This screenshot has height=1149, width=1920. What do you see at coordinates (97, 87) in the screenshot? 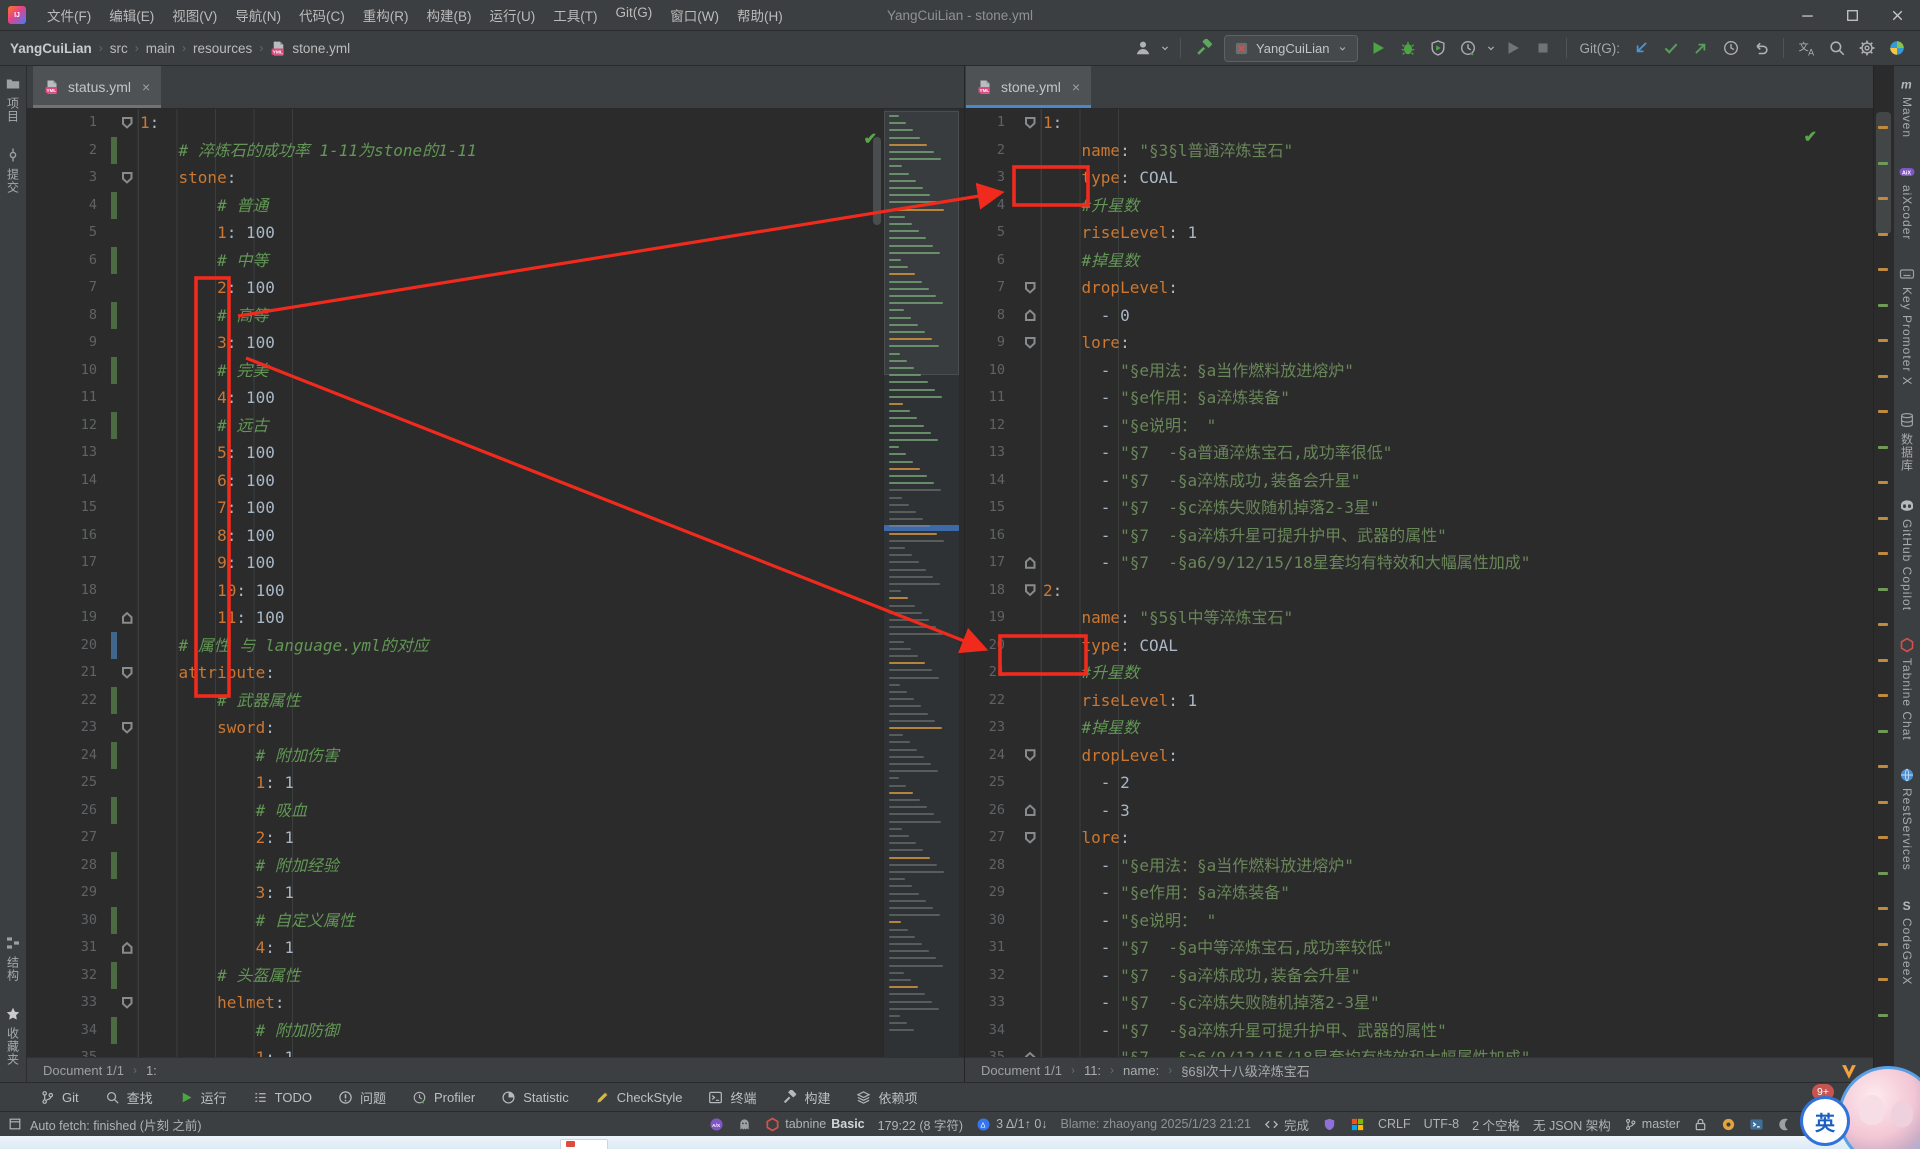
I see `tab-status-yml: YML status.yml ×` at bounding box center [97, 87].